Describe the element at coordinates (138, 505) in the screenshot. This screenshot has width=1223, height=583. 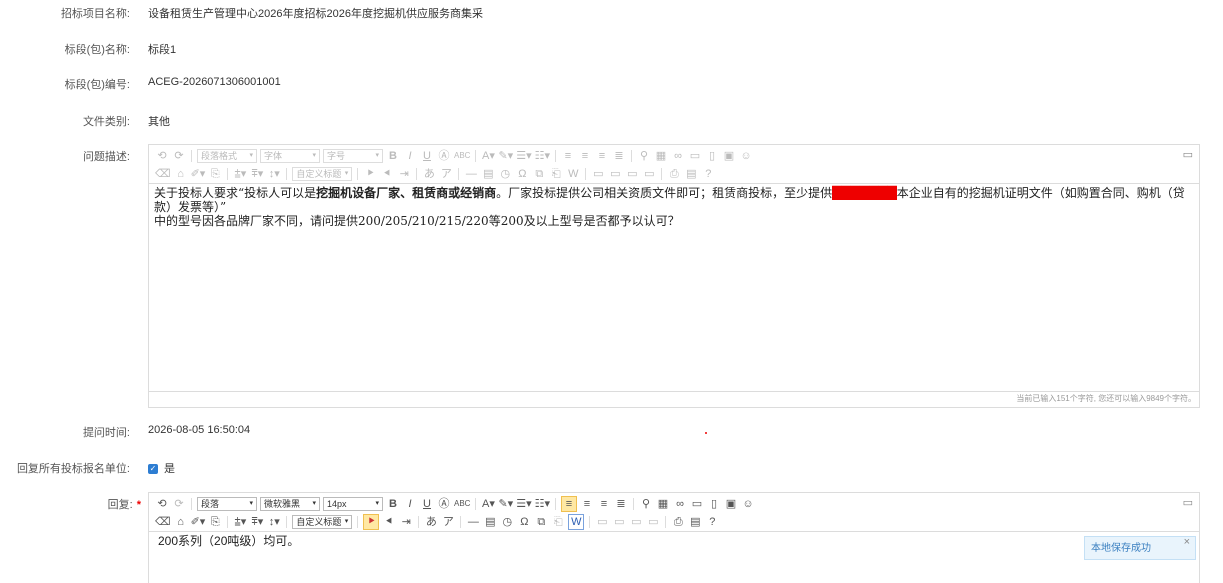
I see `required-marker: *` at that location.